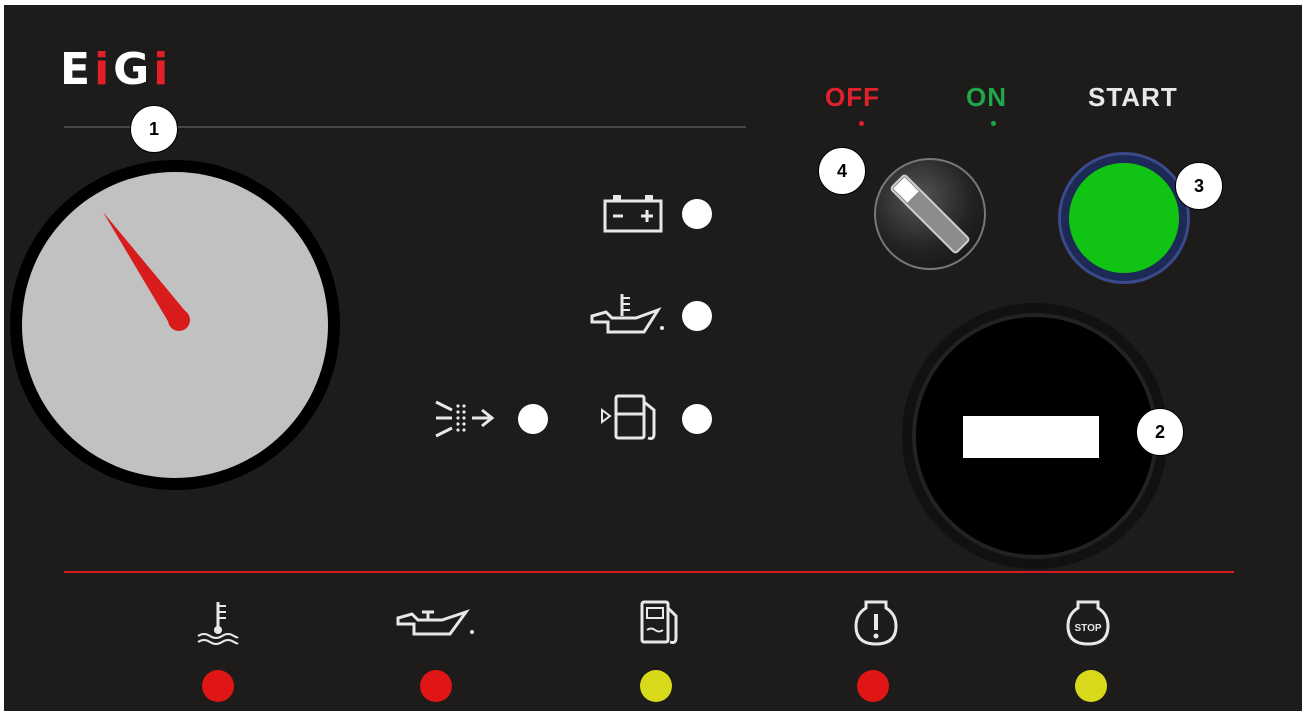 The height and width of the screenshot is (715, 1306). I want to click on engine-fault-icon, so click(876, 623).